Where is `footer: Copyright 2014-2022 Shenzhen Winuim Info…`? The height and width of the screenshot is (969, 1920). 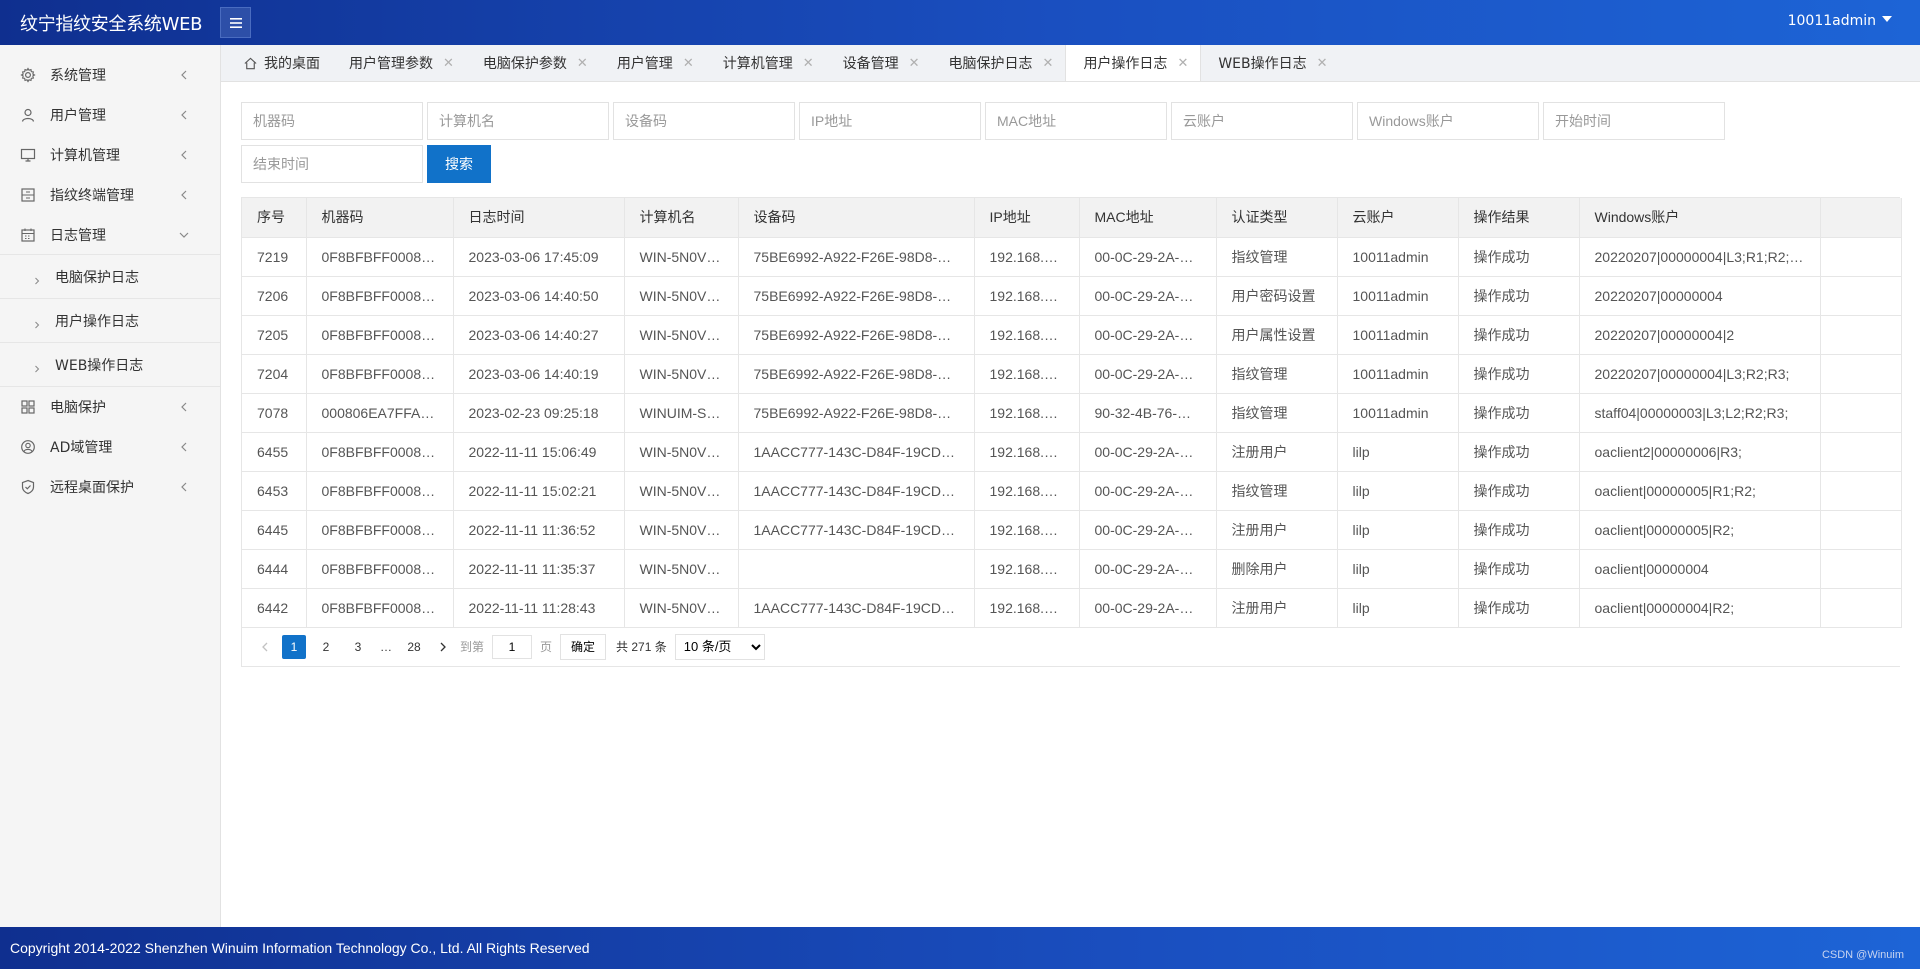 footer: Copyright 2014-2022 Shenzhen Winuim Info… is located at coordinates (960, 948).